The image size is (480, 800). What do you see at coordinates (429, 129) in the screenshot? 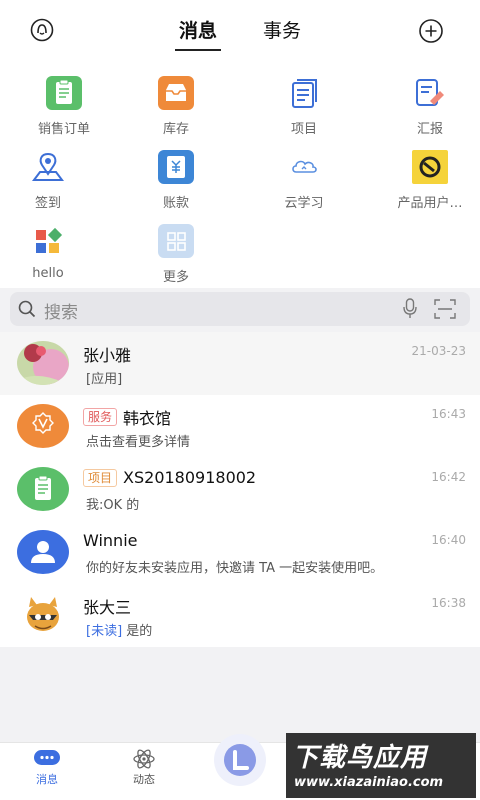
I see `app-label: 汇报` at bounding box center [429, 129].